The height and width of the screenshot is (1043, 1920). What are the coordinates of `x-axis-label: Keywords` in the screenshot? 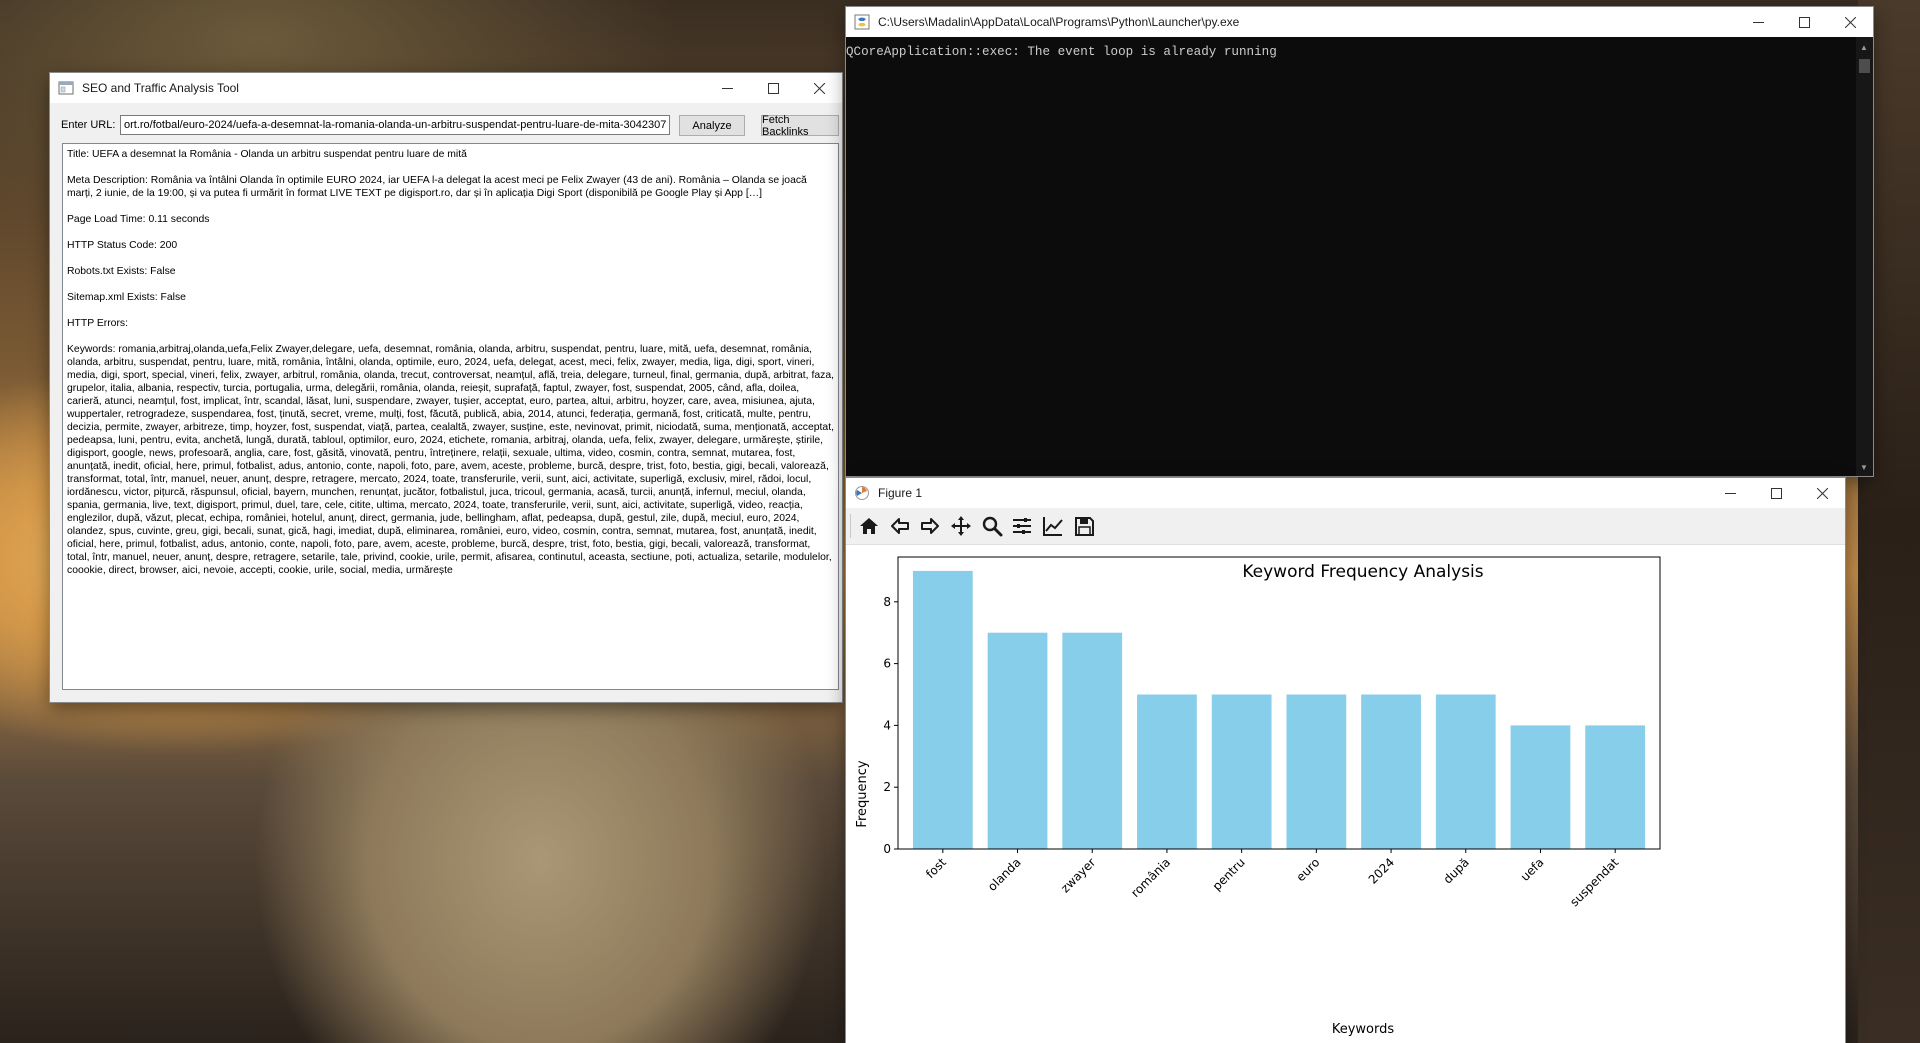 It's located at (1363, 1029).